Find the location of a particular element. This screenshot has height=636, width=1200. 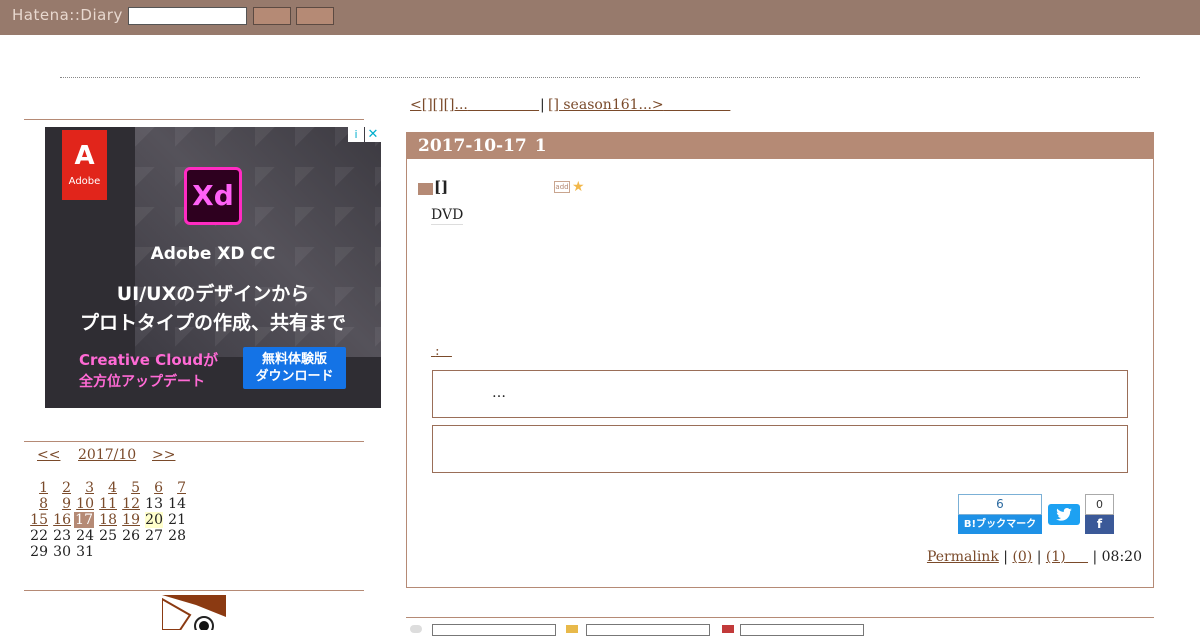

calendar-day: 28 is located at coordinates (177, 536).